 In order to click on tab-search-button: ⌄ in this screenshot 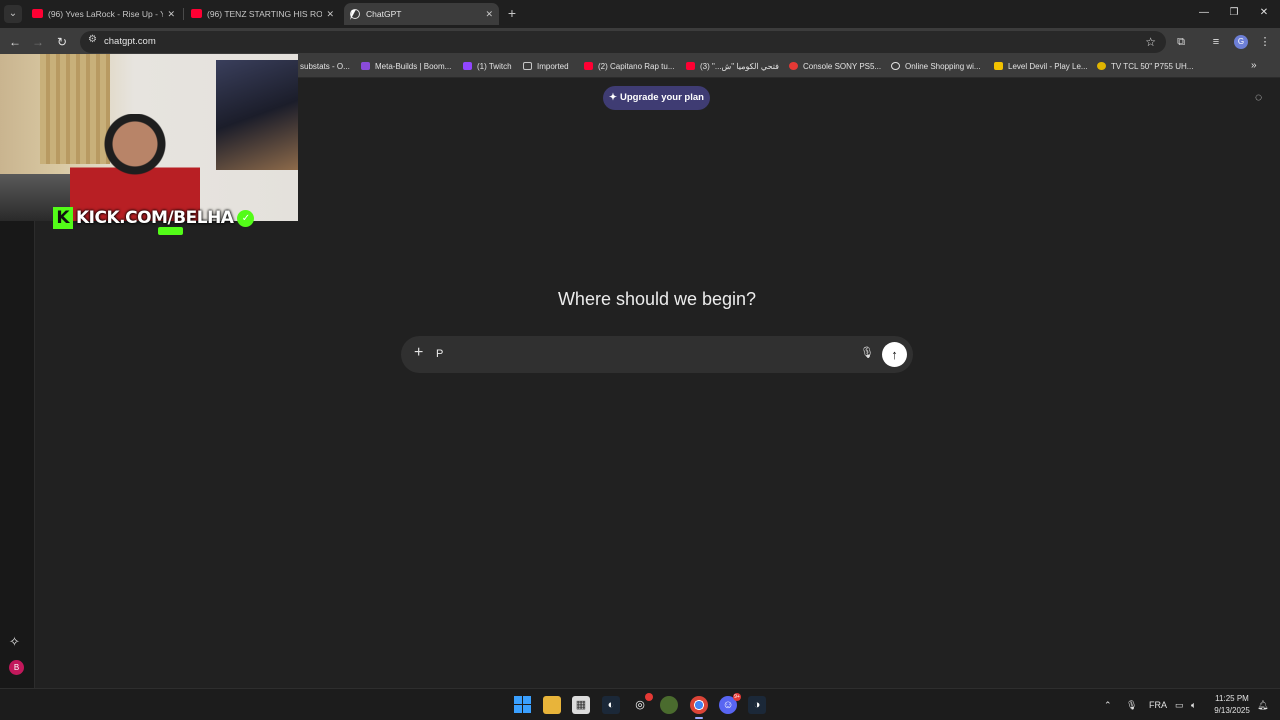, I will do `click(13, 14)`.